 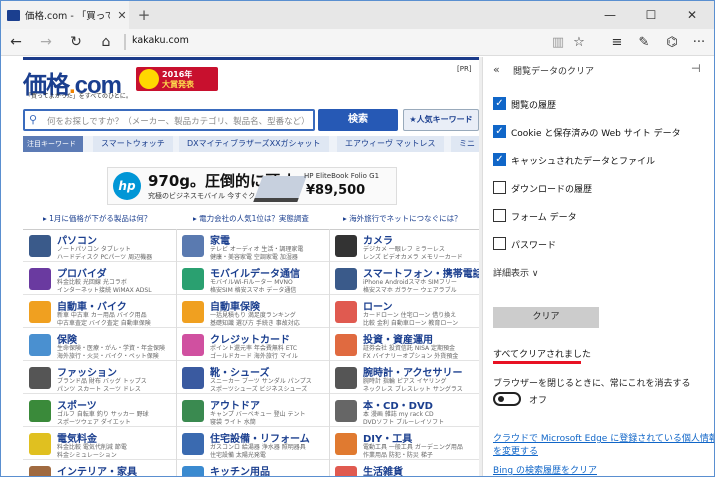 I want to click on category-cell: 自動車保険 一括見積もり 満足度ランキング 基礎知識 選び方 手続き 事故対応, so click(x=252, y=312).